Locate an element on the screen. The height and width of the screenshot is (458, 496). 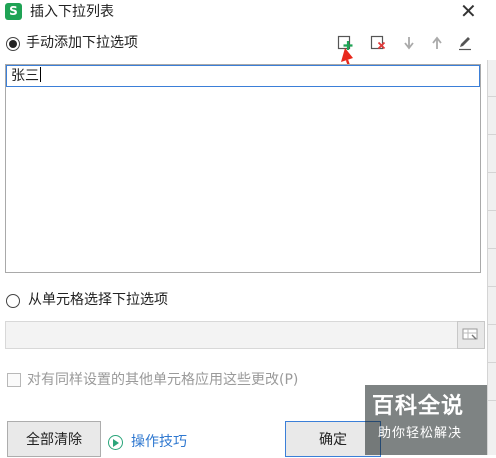
from-cells-radio is located at coordinates (13, 301).